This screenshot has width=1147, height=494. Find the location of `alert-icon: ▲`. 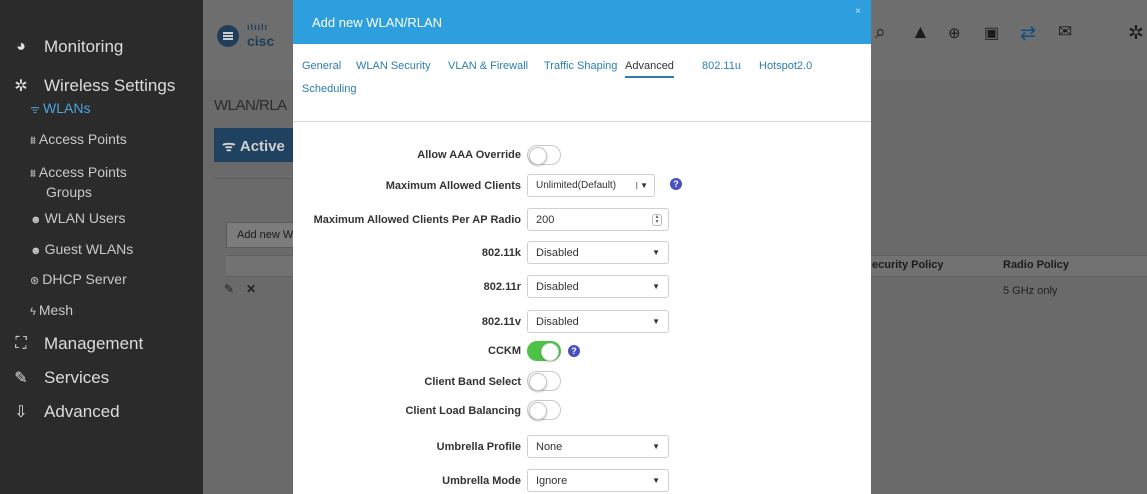

alert-icon: ▲ is located at coordinates (920, 33).